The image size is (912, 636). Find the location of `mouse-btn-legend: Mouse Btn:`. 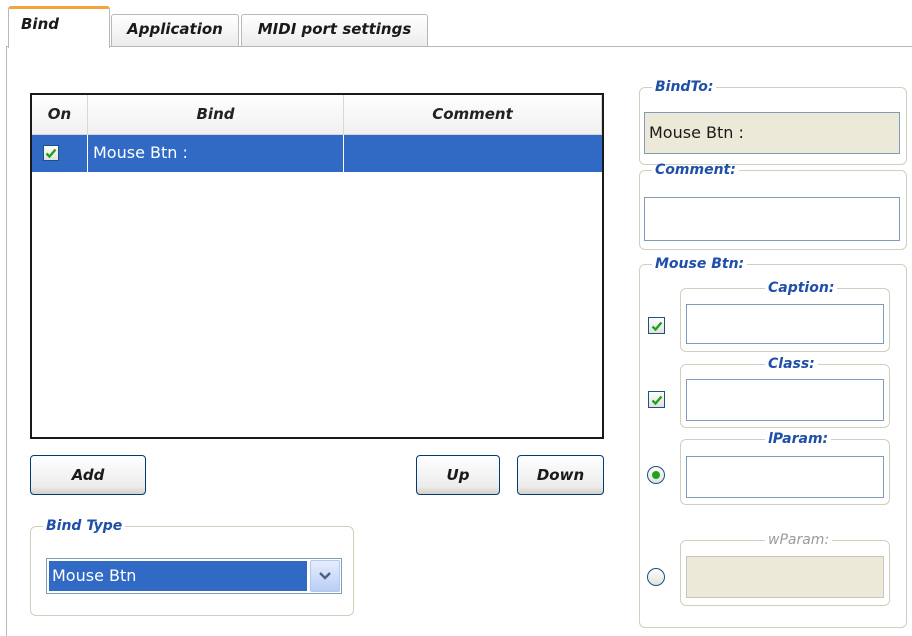

mouse-btn-legend: Mouse Btn: is located at coordinates (700, 264).